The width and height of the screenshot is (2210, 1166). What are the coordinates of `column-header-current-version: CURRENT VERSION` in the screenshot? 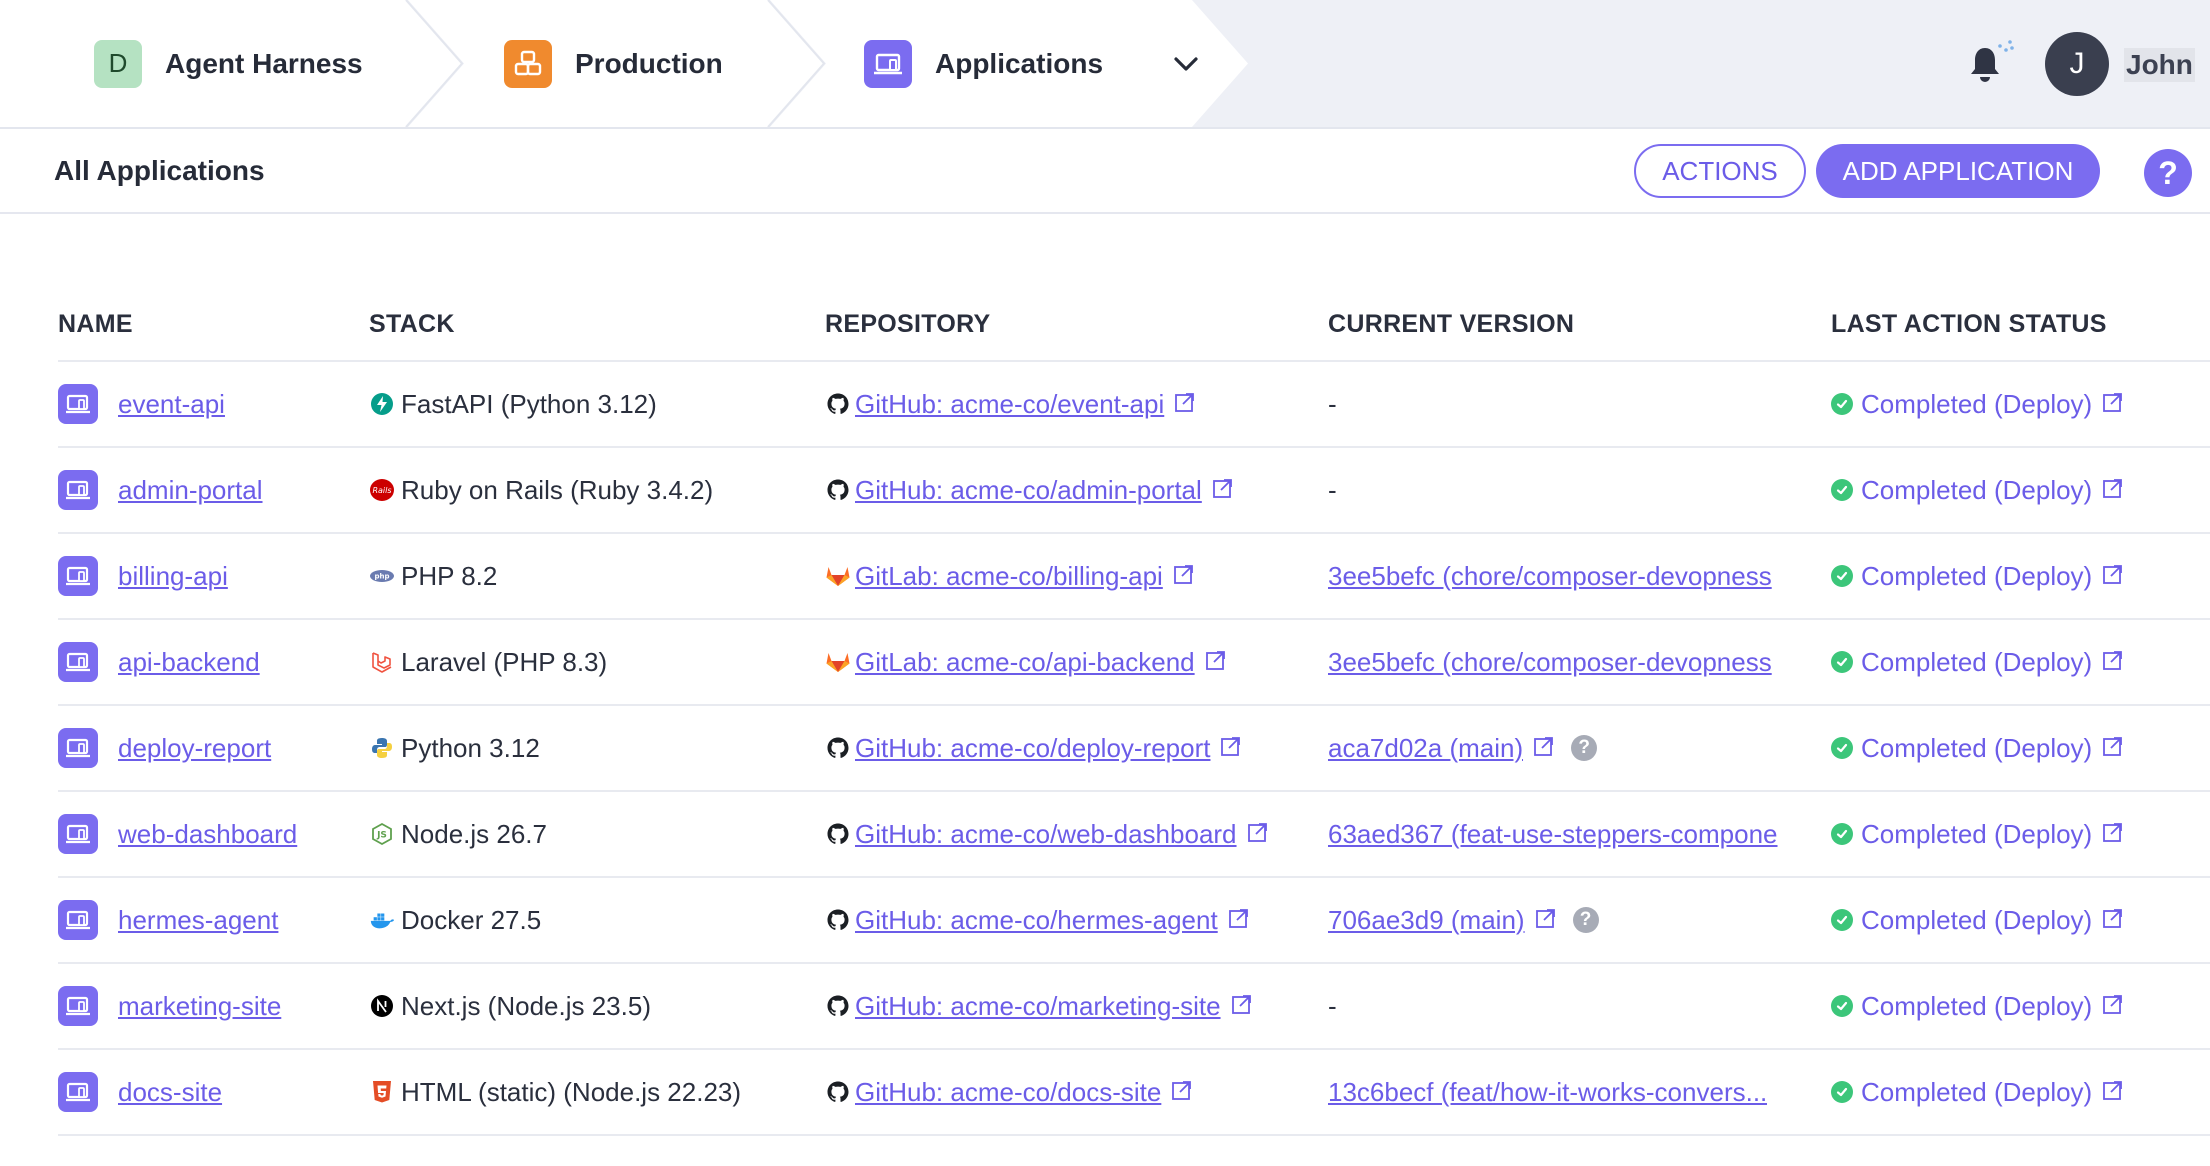 It's located at (1451, 324).